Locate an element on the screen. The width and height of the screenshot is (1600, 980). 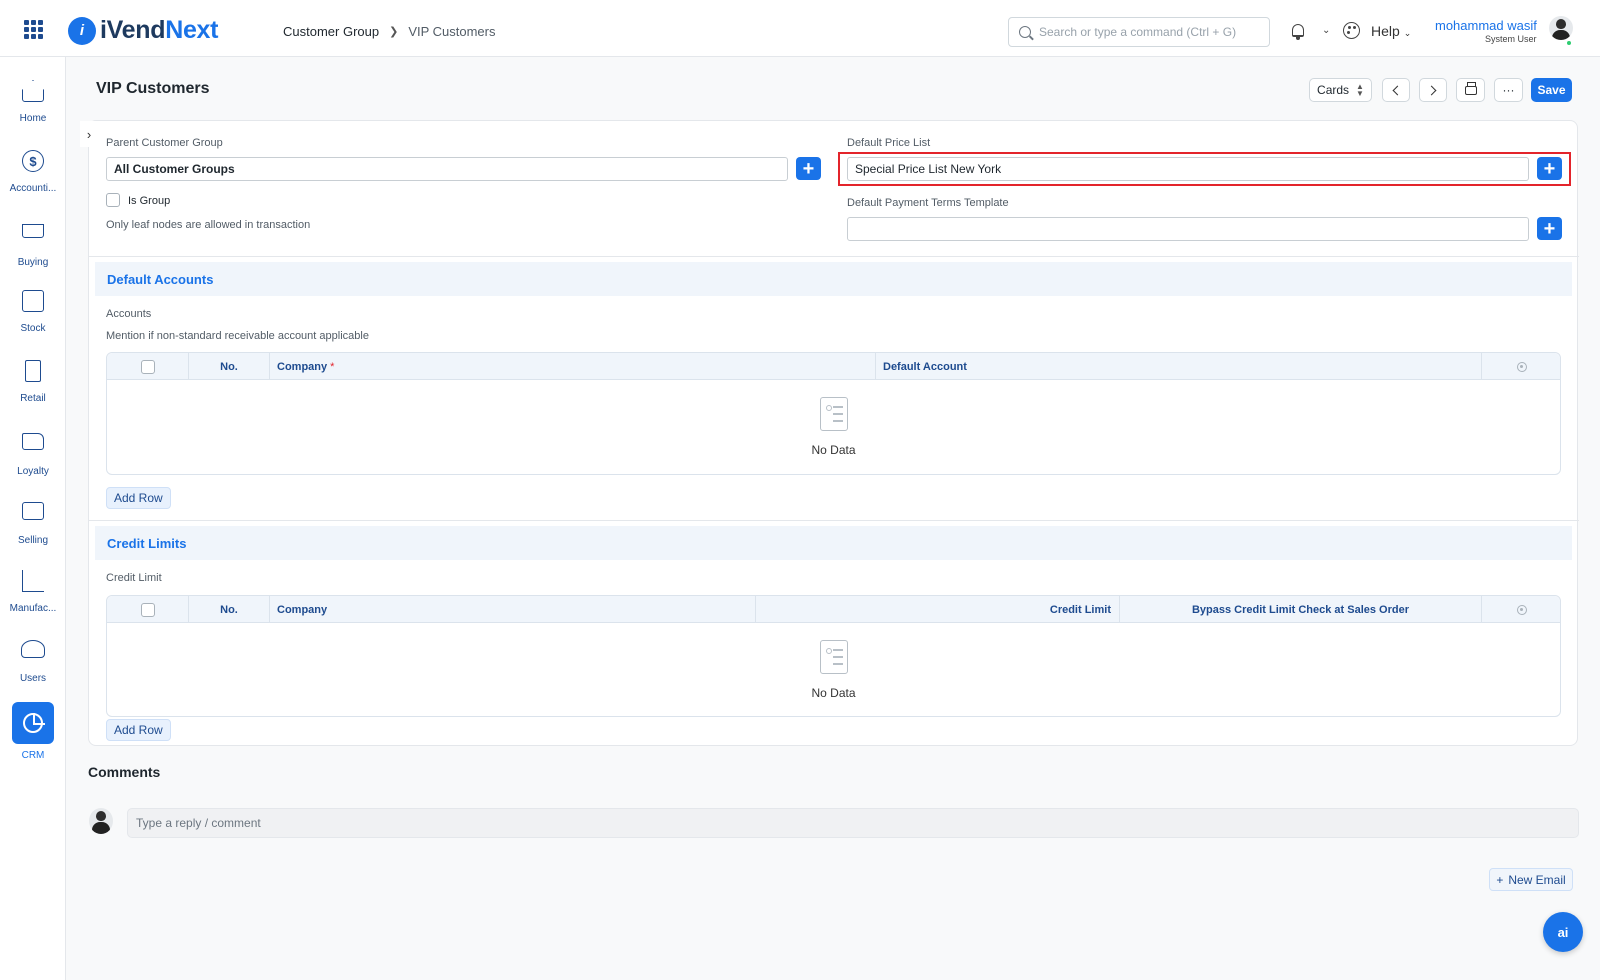
sidebar-item-buying: Buying is located at coordinates (33, 244).